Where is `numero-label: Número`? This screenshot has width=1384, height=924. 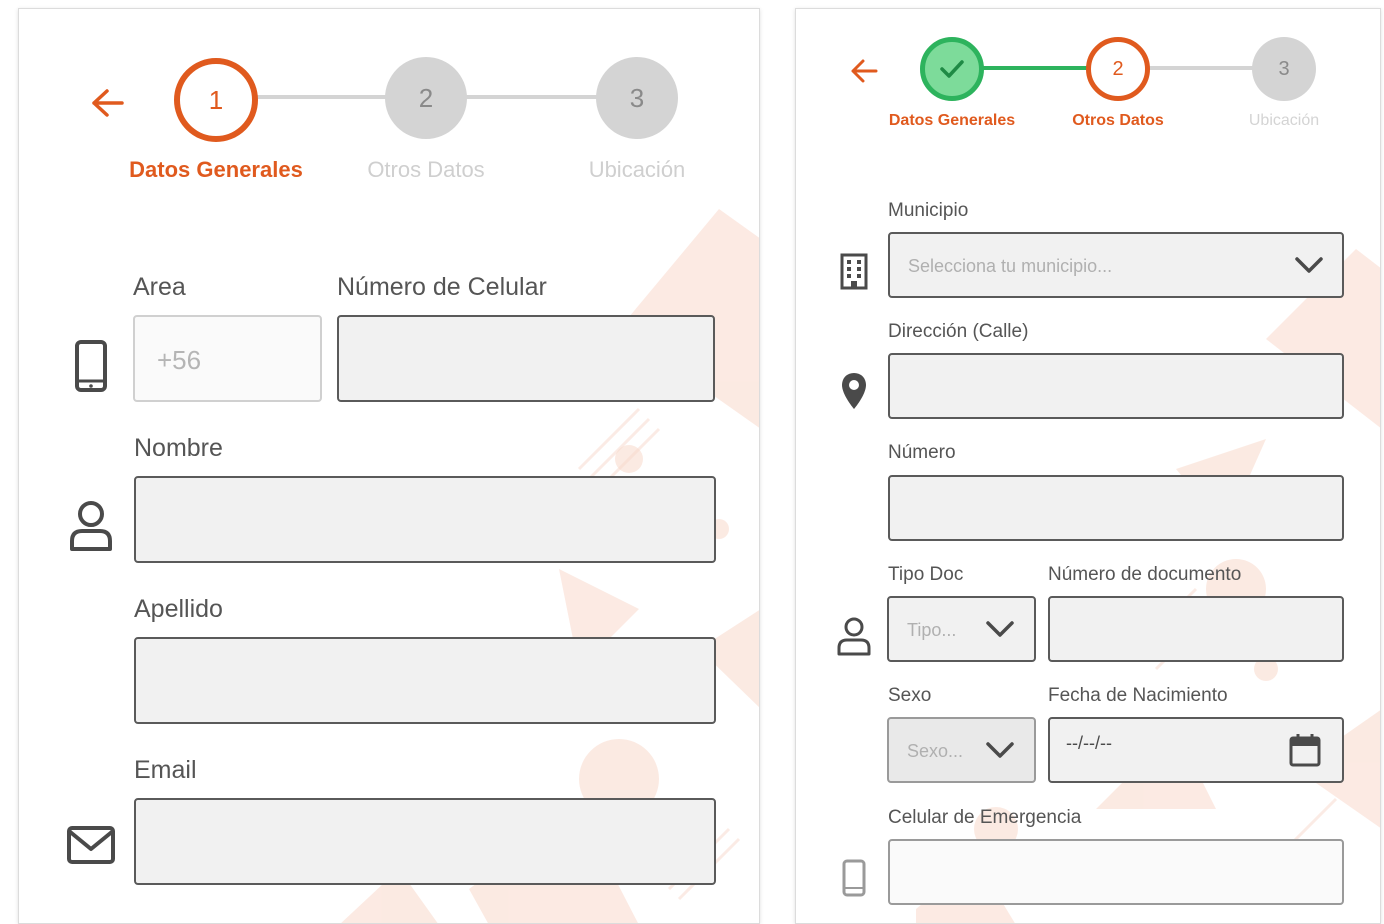 numero-label: Número is located at coordinates (922, 452).